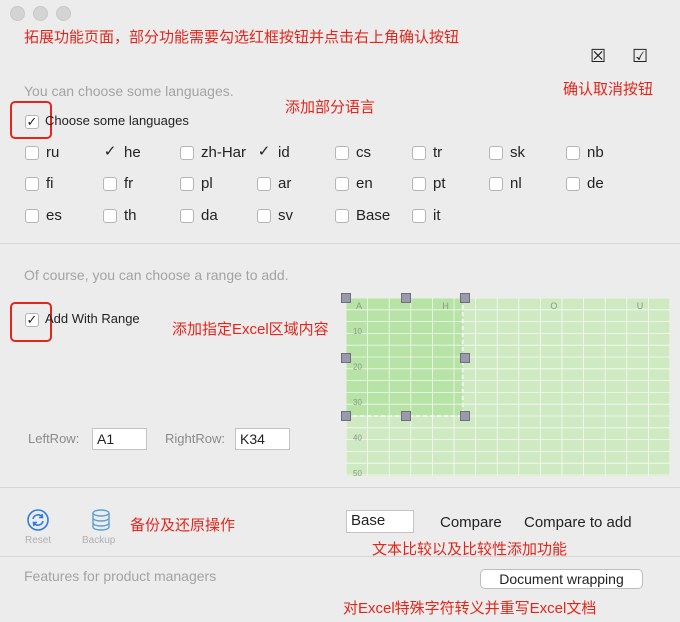  Describe the element at coordinates (439, 183) in the screenshot. I see `lang-label: pt` at that location.